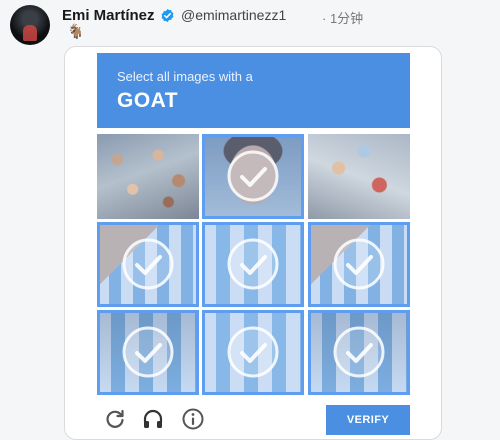  Describe the element at coordinates (115, 419) in the screenshot. I see `reload-icon` at that location.